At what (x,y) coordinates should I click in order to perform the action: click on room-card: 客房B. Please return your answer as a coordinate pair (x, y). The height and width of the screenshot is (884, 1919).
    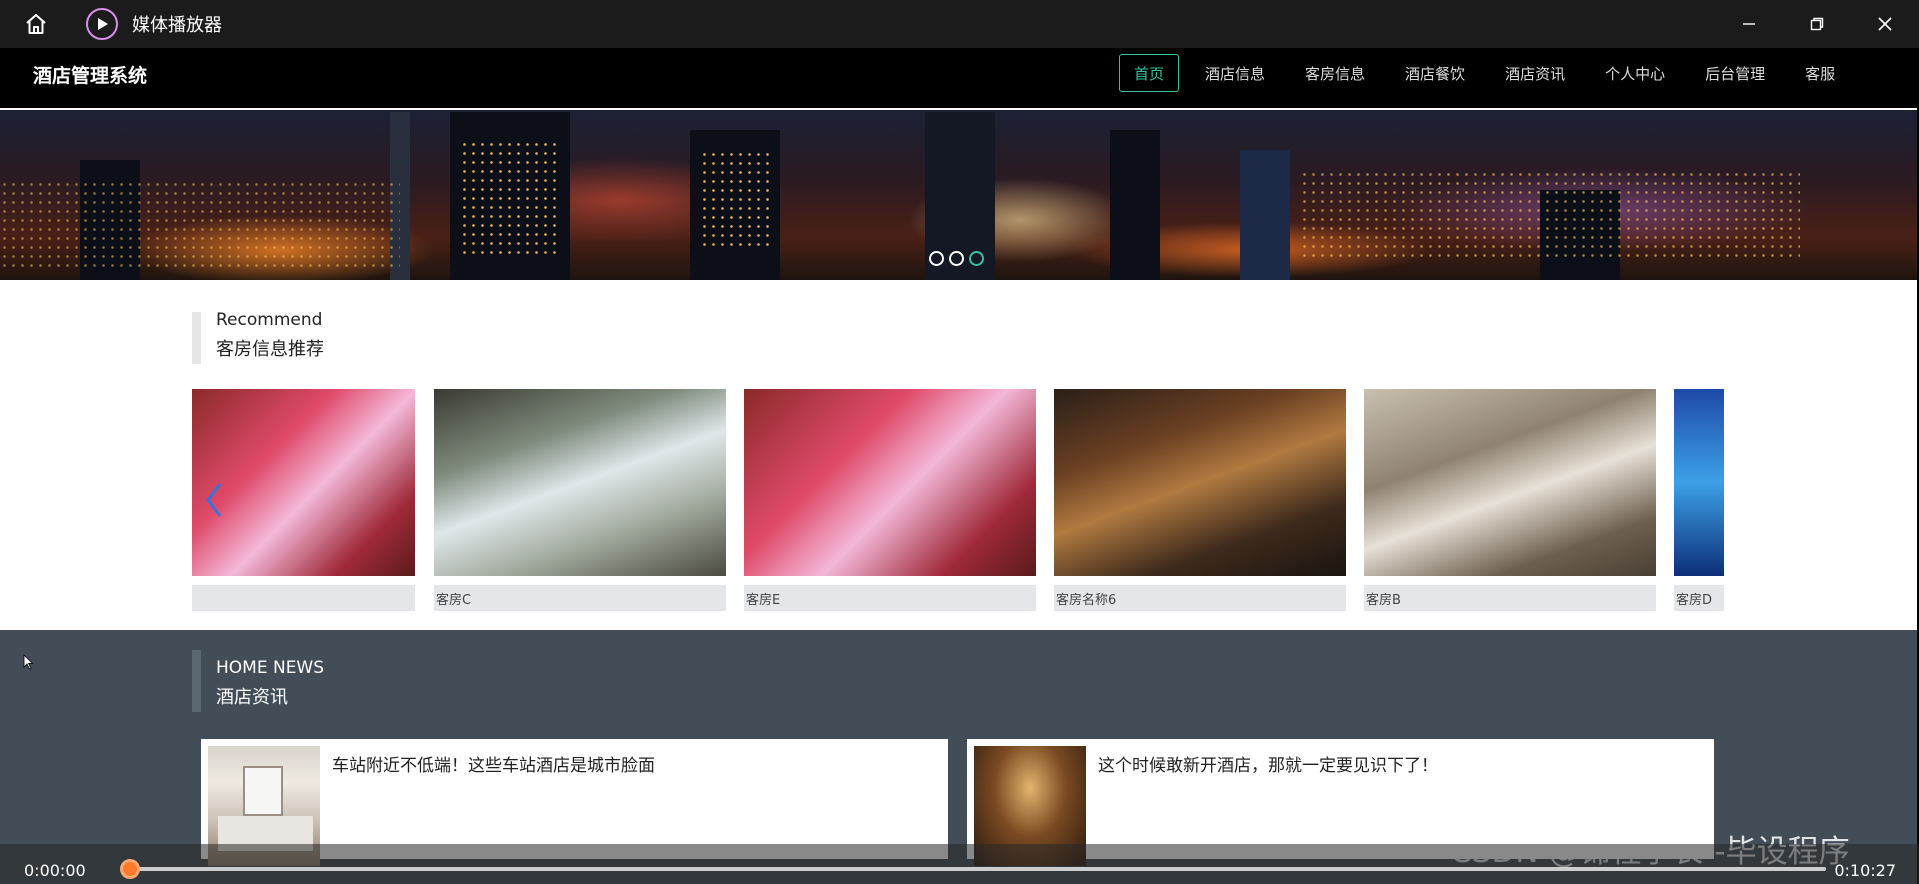
    Looking at the image, I should click on (1510, 504).